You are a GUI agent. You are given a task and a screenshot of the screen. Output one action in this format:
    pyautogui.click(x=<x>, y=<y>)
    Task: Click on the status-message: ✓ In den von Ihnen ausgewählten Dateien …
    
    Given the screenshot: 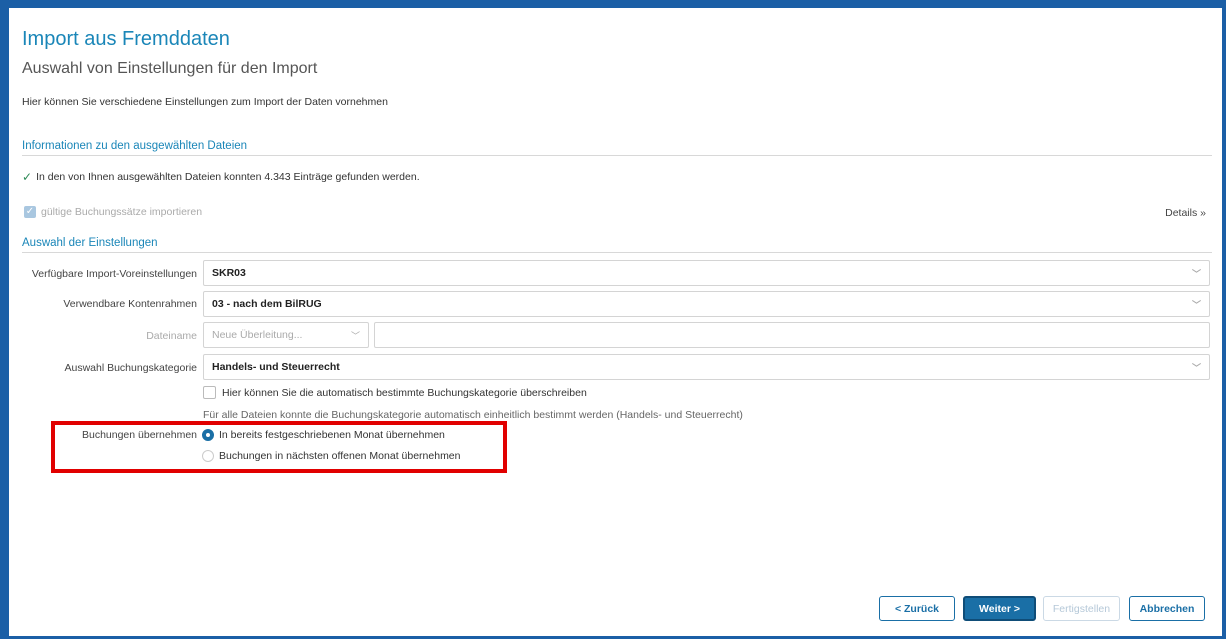 What is the action you would take?
    pyautogui.click(x=221, y=177)
    